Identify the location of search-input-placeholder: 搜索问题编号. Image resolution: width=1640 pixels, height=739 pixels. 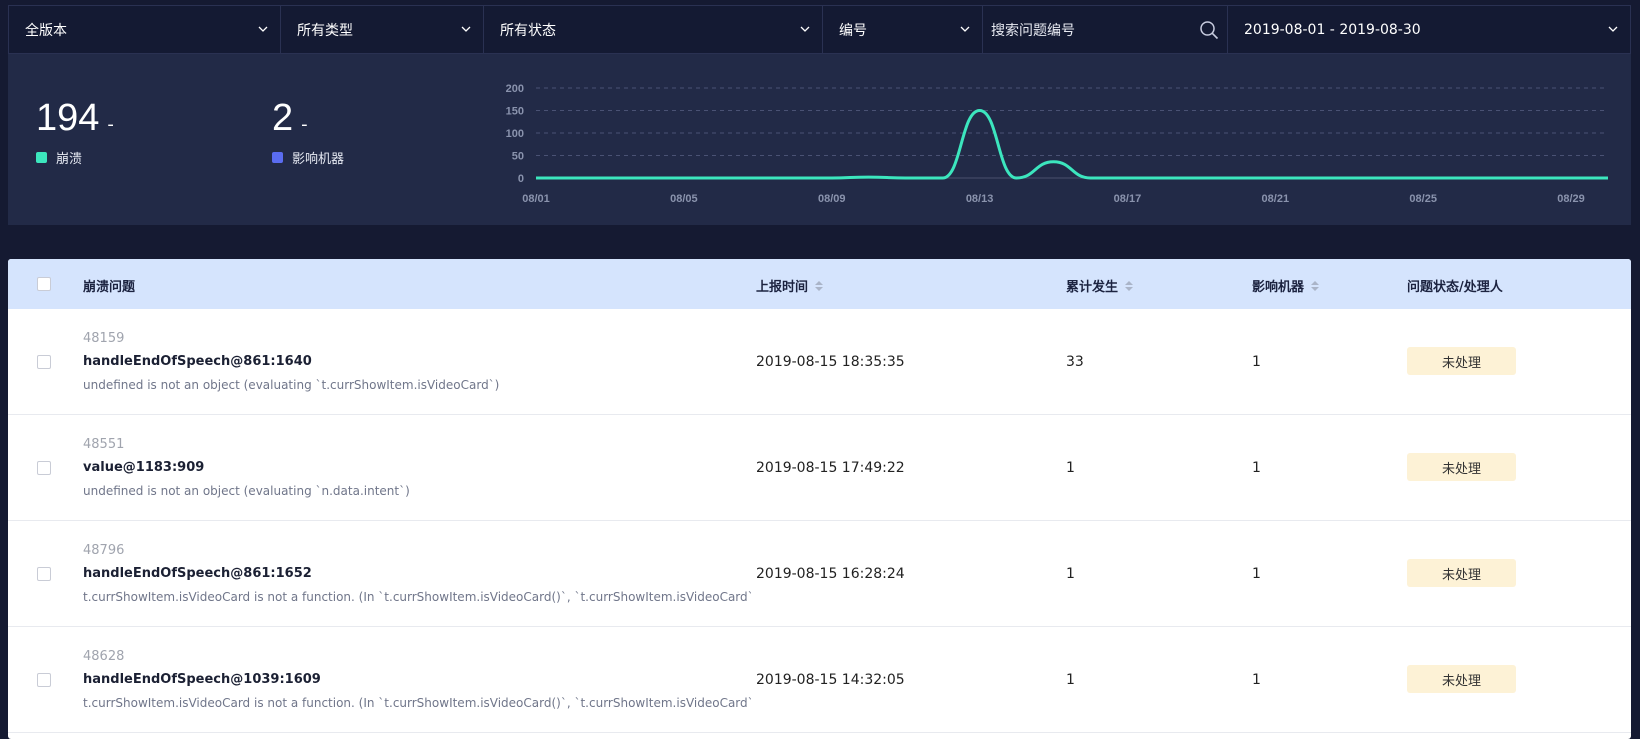
(1033, 30).